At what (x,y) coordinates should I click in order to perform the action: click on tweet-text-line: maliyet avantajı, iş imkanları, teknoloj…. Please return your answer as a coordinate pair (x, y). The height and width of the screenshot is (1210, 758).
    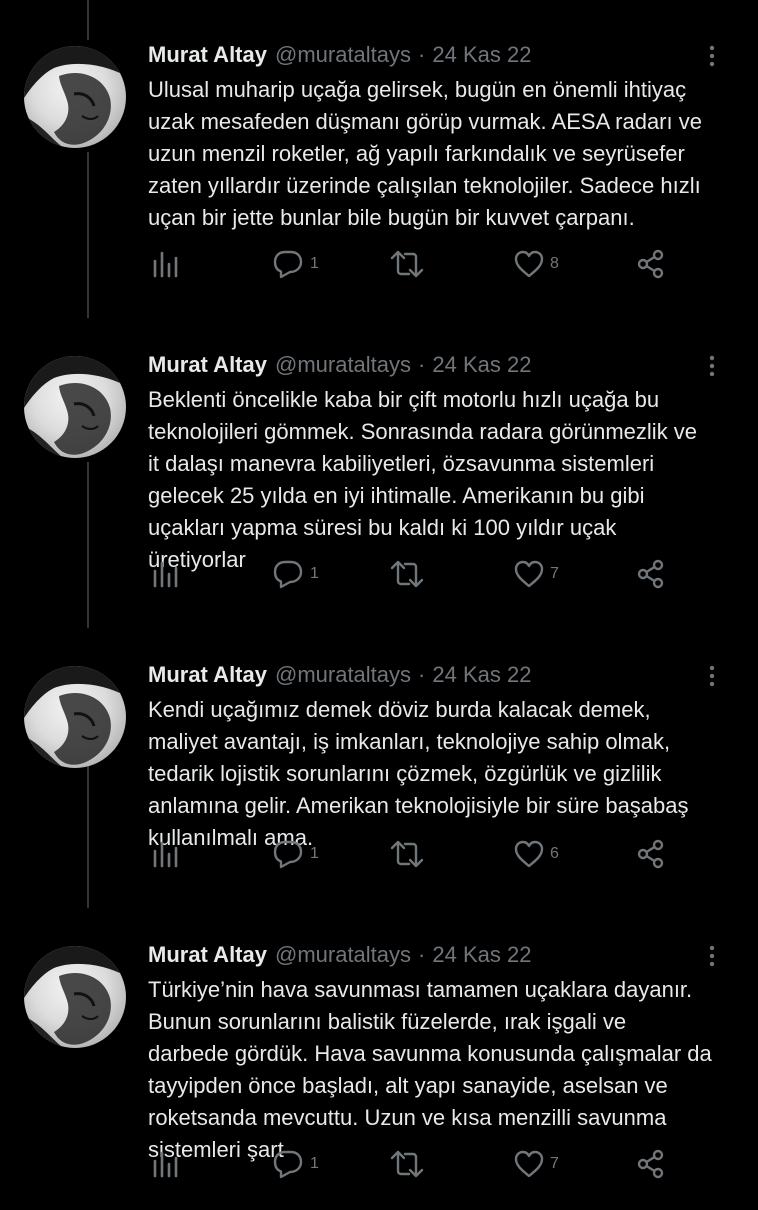
    Looking at the image, I should click on (409, 741).